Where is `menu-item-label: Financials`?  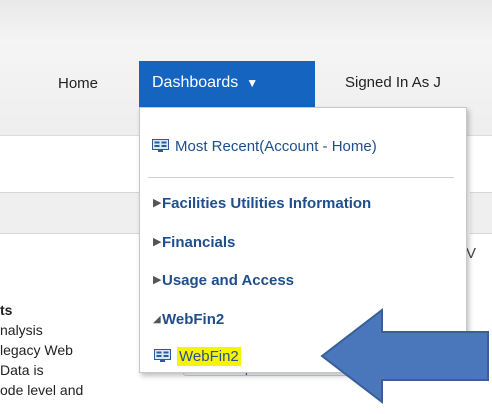
menu-item-label: Financials is located at coordinates (199, 242).